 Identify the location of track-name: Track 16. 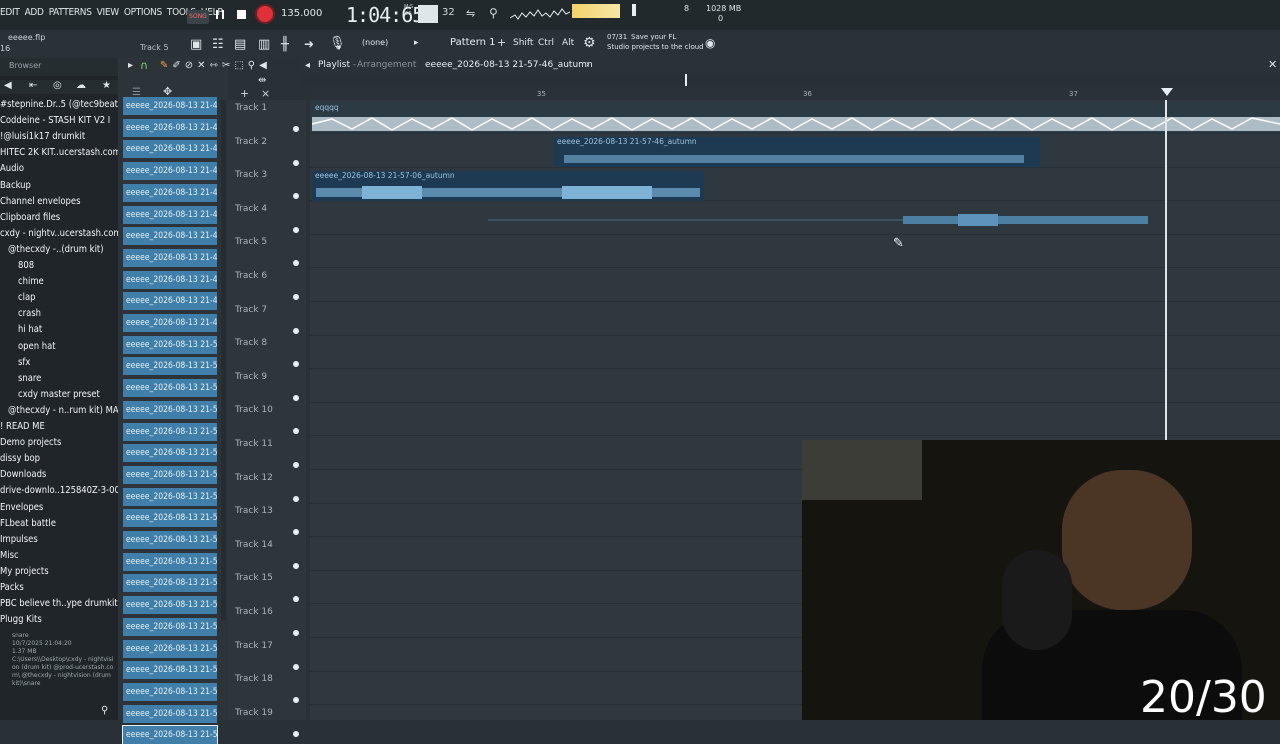
(254, 612).